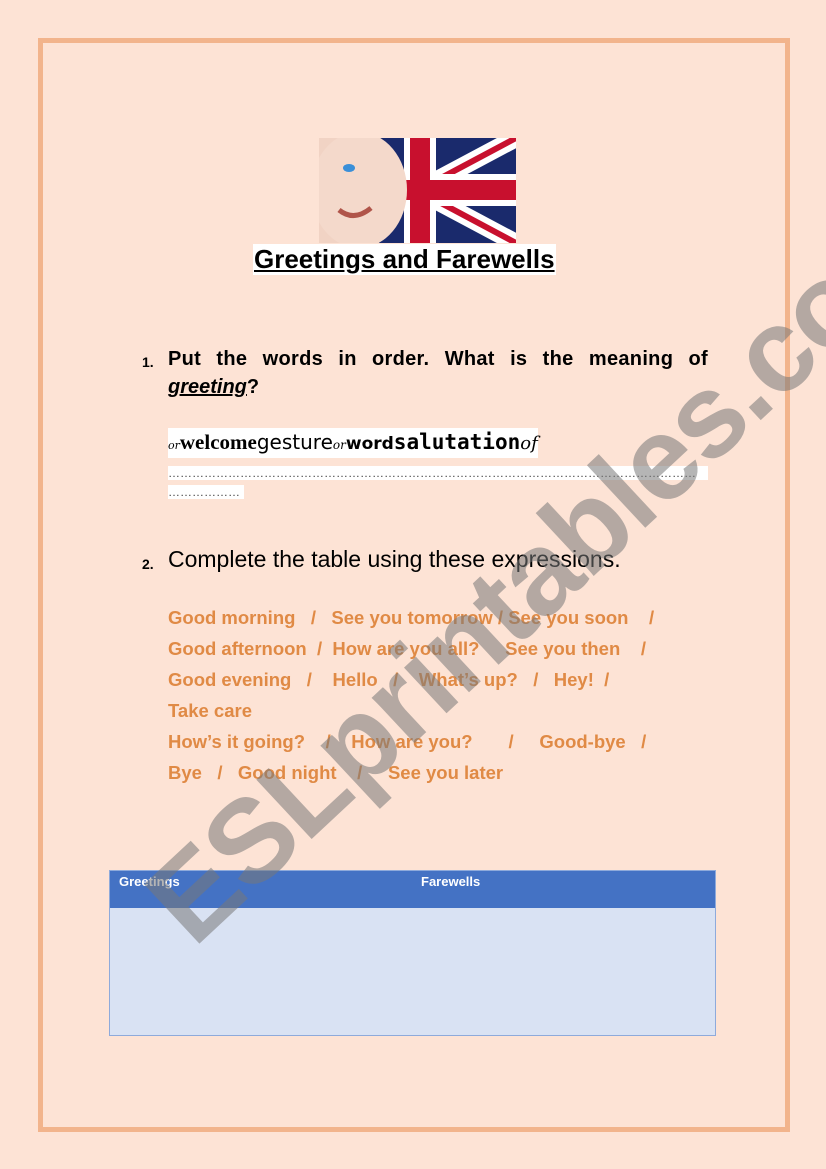 The height and width of the screenshot is (1169, 826). What do you see at coordinates (404, 259) in the screenshot?
I see `page-title: Greetings and Farewells` at bounding box center [404, 259].